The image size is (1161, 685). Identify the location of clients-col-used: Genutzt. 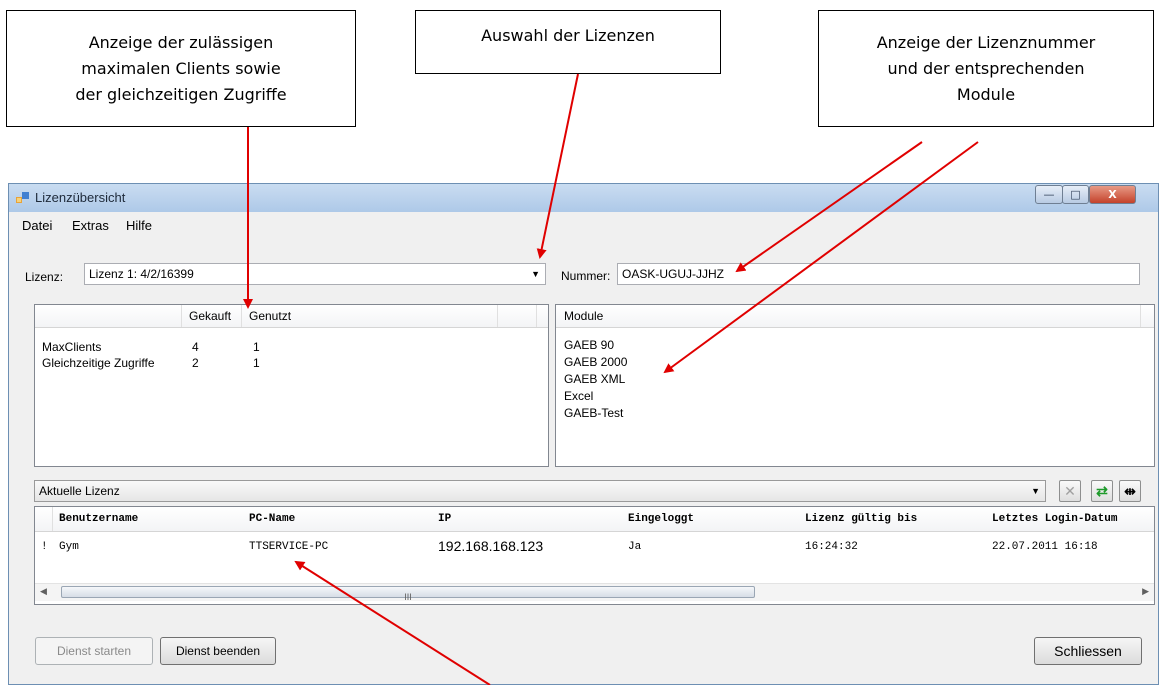
(270, 316).